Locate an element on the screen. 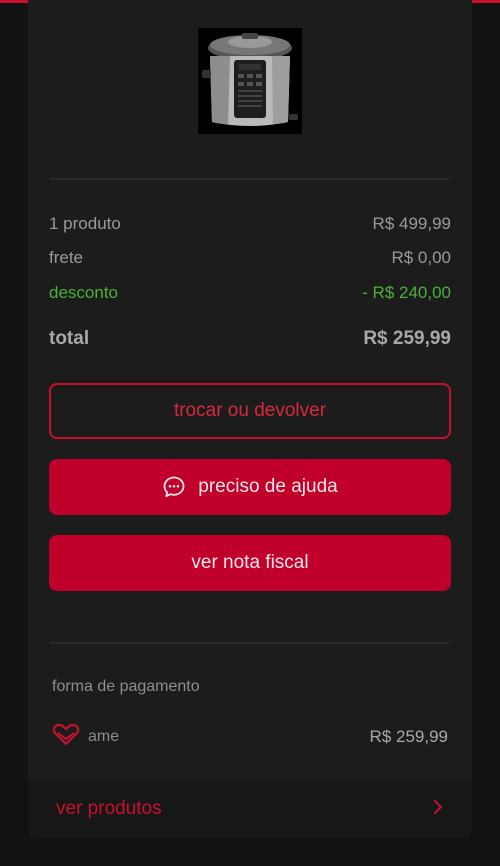 Image resolution: width=500 pixels, height=866 pixels. return-button: trocar ou devolver is located at coordinates (250, 411).